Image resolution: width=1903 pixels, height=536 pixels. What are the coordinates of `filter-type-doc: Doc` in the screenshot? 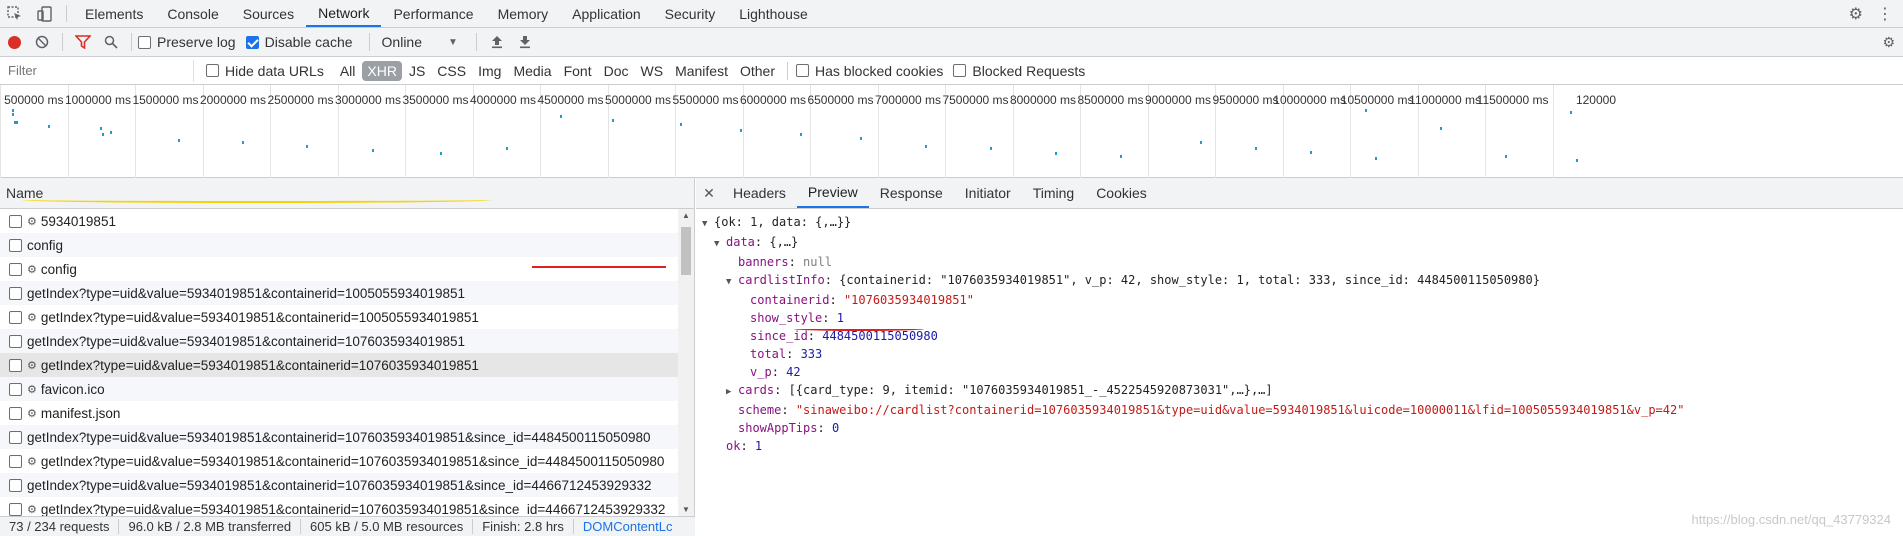 It's located at (616, 71).